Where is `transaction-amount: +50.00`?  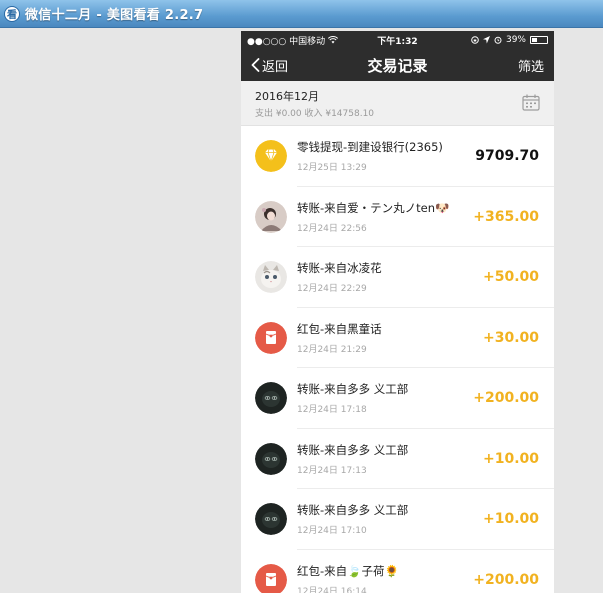 transaction-amount: +50.00 is located at coordinates (510, 277).